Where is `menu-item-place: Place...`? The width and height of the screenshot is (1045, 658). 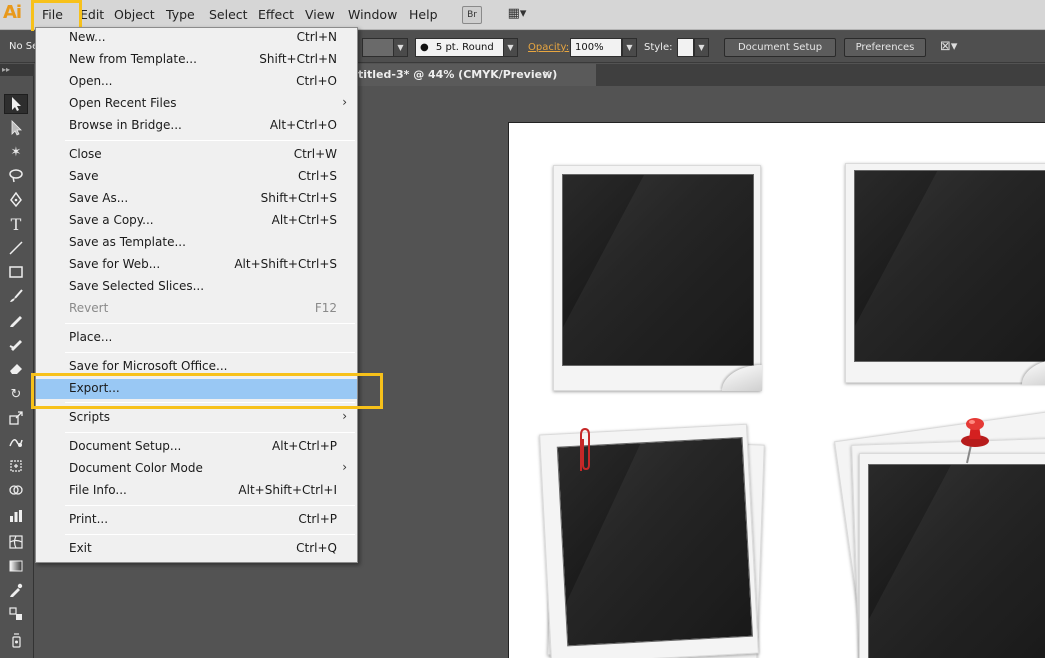 menu-item-place: Place... is located at coordinates (196, 338).